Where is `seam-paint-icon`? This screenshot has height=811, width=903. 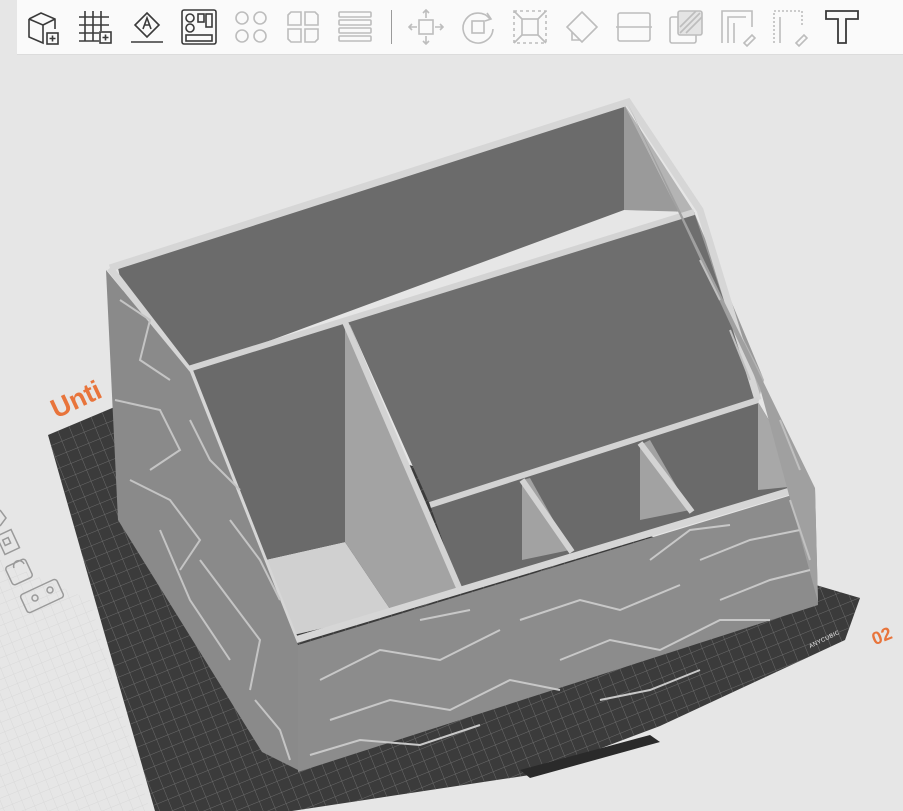
seam-paint-icon is located at coordinates (738, 27).